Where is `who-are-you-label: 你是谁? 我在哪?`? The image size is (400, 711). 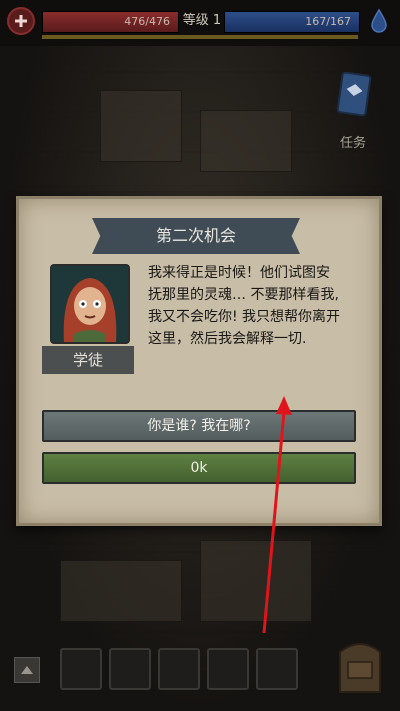 who-are-you-label: 你是谁? 我在哪? is located at coordinates (199, 426).